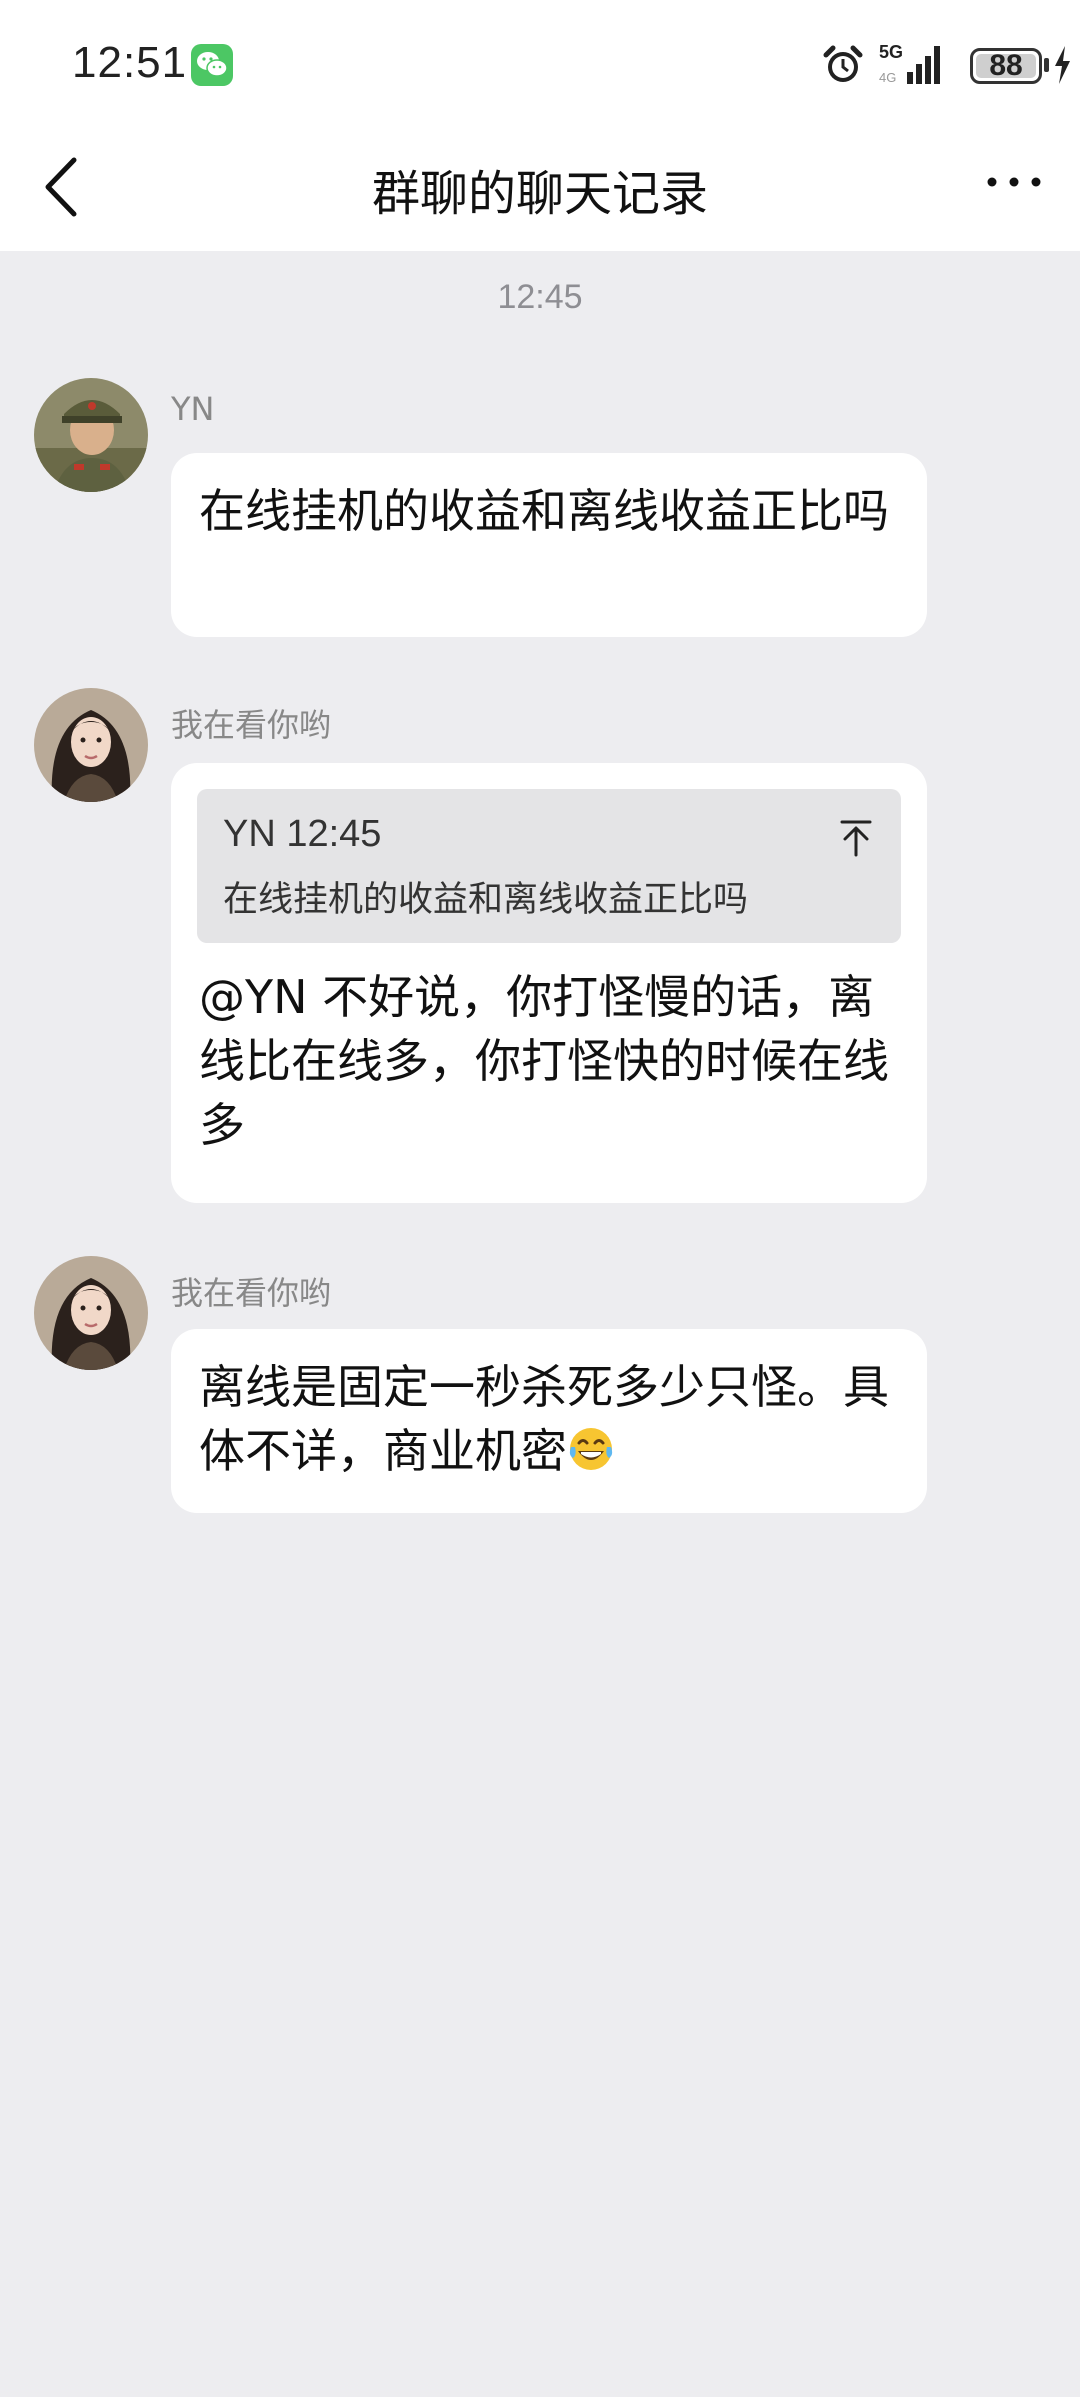 The width and height of the screenshot is (1080, 2397). I want to click on battery-cap, so click(1046, 65).